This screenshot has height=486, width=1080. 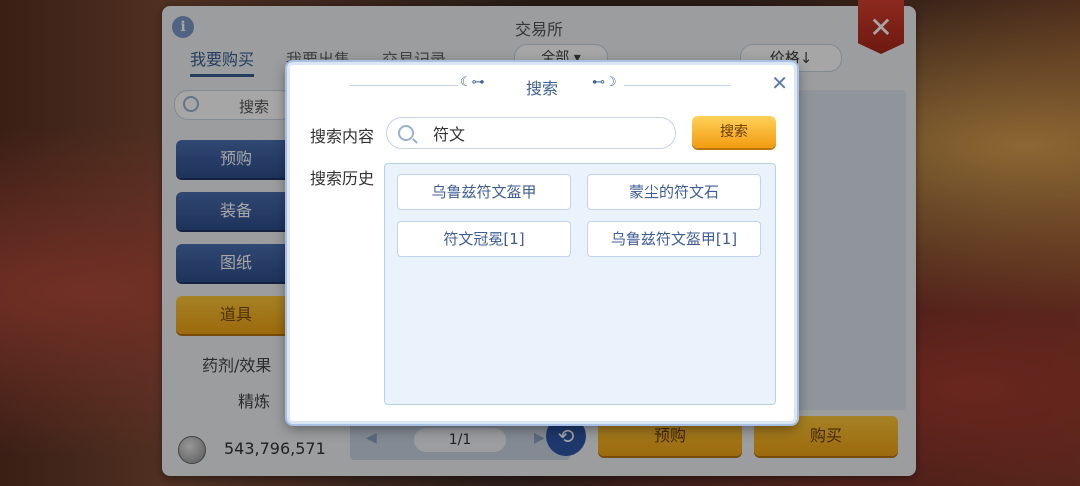 I want to click on subcategory-potion: 药剂/效果, so click(x=236, y=364).